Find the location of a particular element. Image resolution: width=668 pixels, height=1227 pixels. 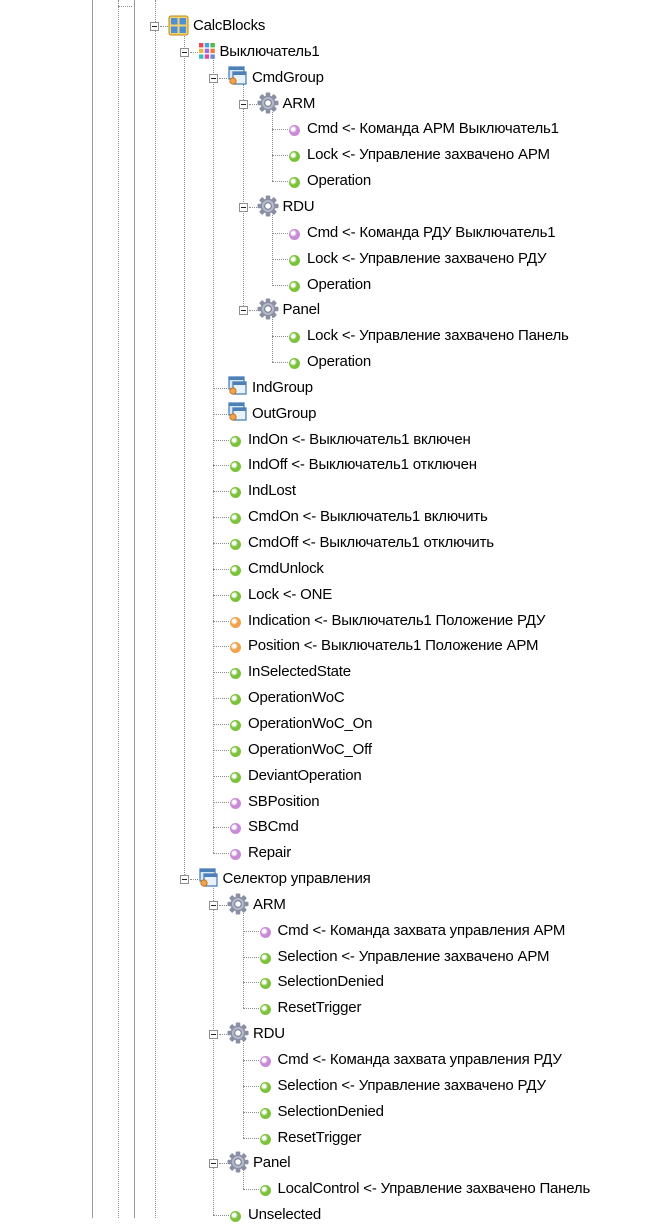

tree-node-label: OutGroup is located at coordinates (284, 413).